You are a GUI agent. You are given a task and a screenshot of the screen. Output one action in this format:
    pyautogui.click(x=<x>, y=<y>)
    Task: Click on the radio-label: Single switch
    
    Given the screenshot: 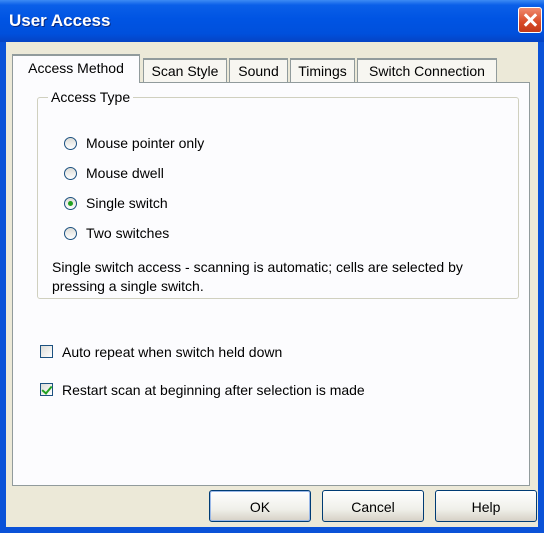 What is the action you would take?
    pyautogui.click(x=127, y=203)
    